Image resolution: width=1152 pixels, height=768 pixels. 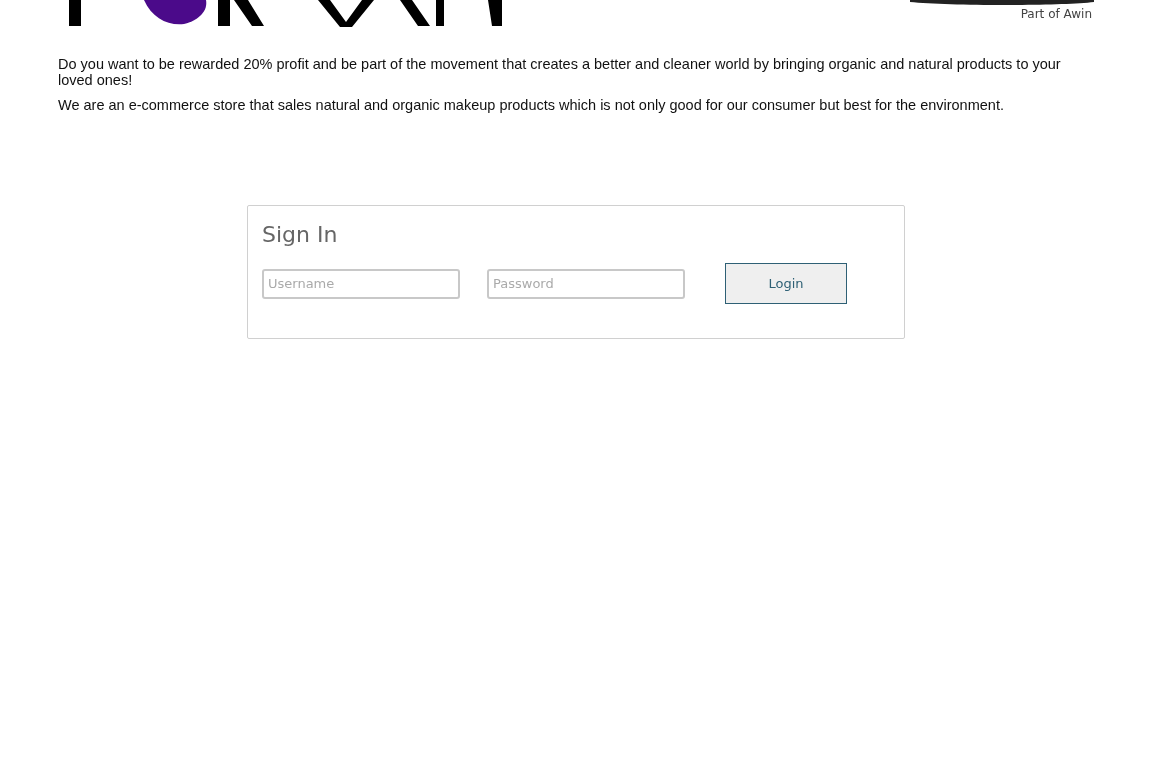 What do you see at coordinates (300, 234) in the screenshot?
I see `sign-in-title: Sign In` at bounding box center [300, 234].